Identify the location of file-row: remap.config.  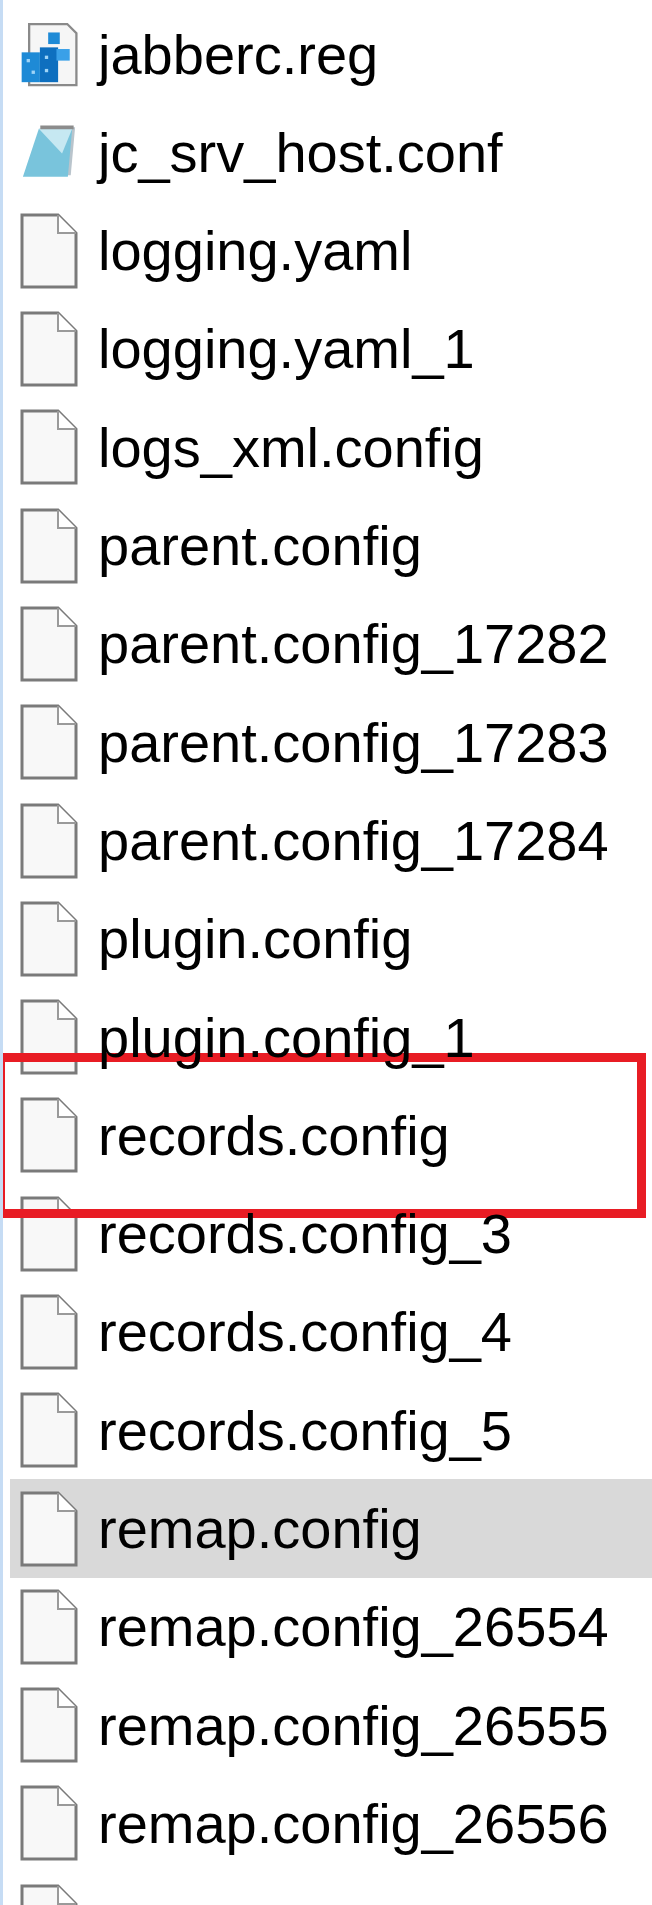
(331, 1528).